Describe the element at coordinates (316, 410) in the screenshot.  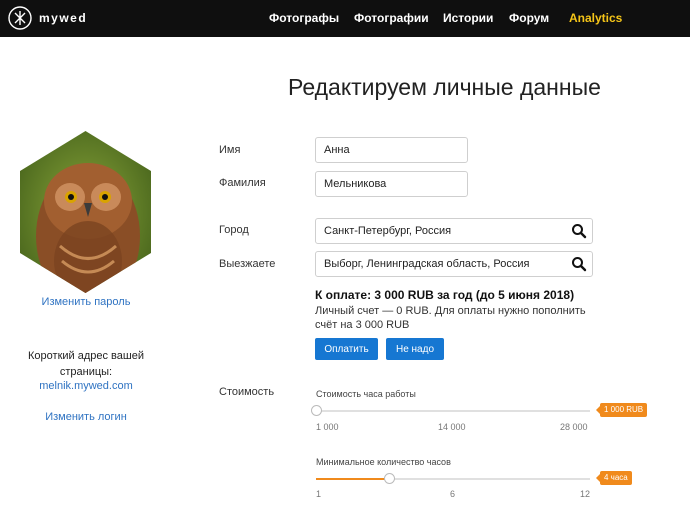
I see `hour-rate-thumb` at that location.